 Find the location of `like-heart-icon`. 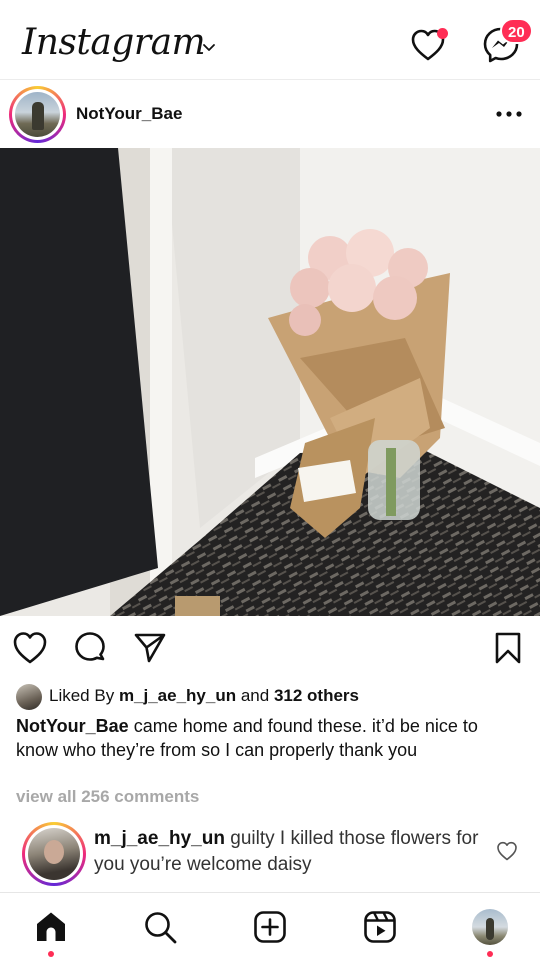

like-heart-icon is located at coordinates (30, 648).